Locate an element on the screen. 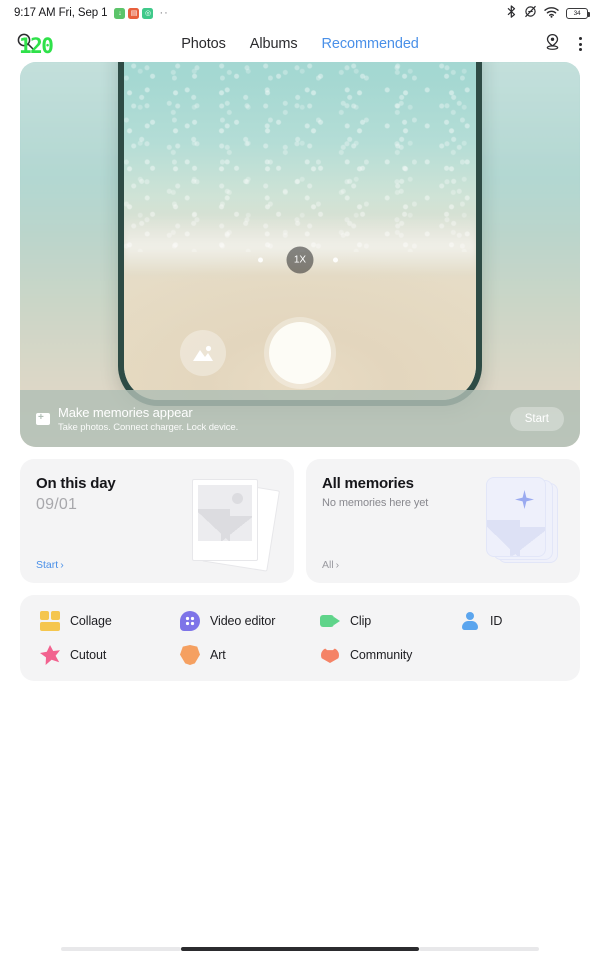 This screenshot has width=600, height=960. all-memories-link-label: All is located at coordinates (328, 565).